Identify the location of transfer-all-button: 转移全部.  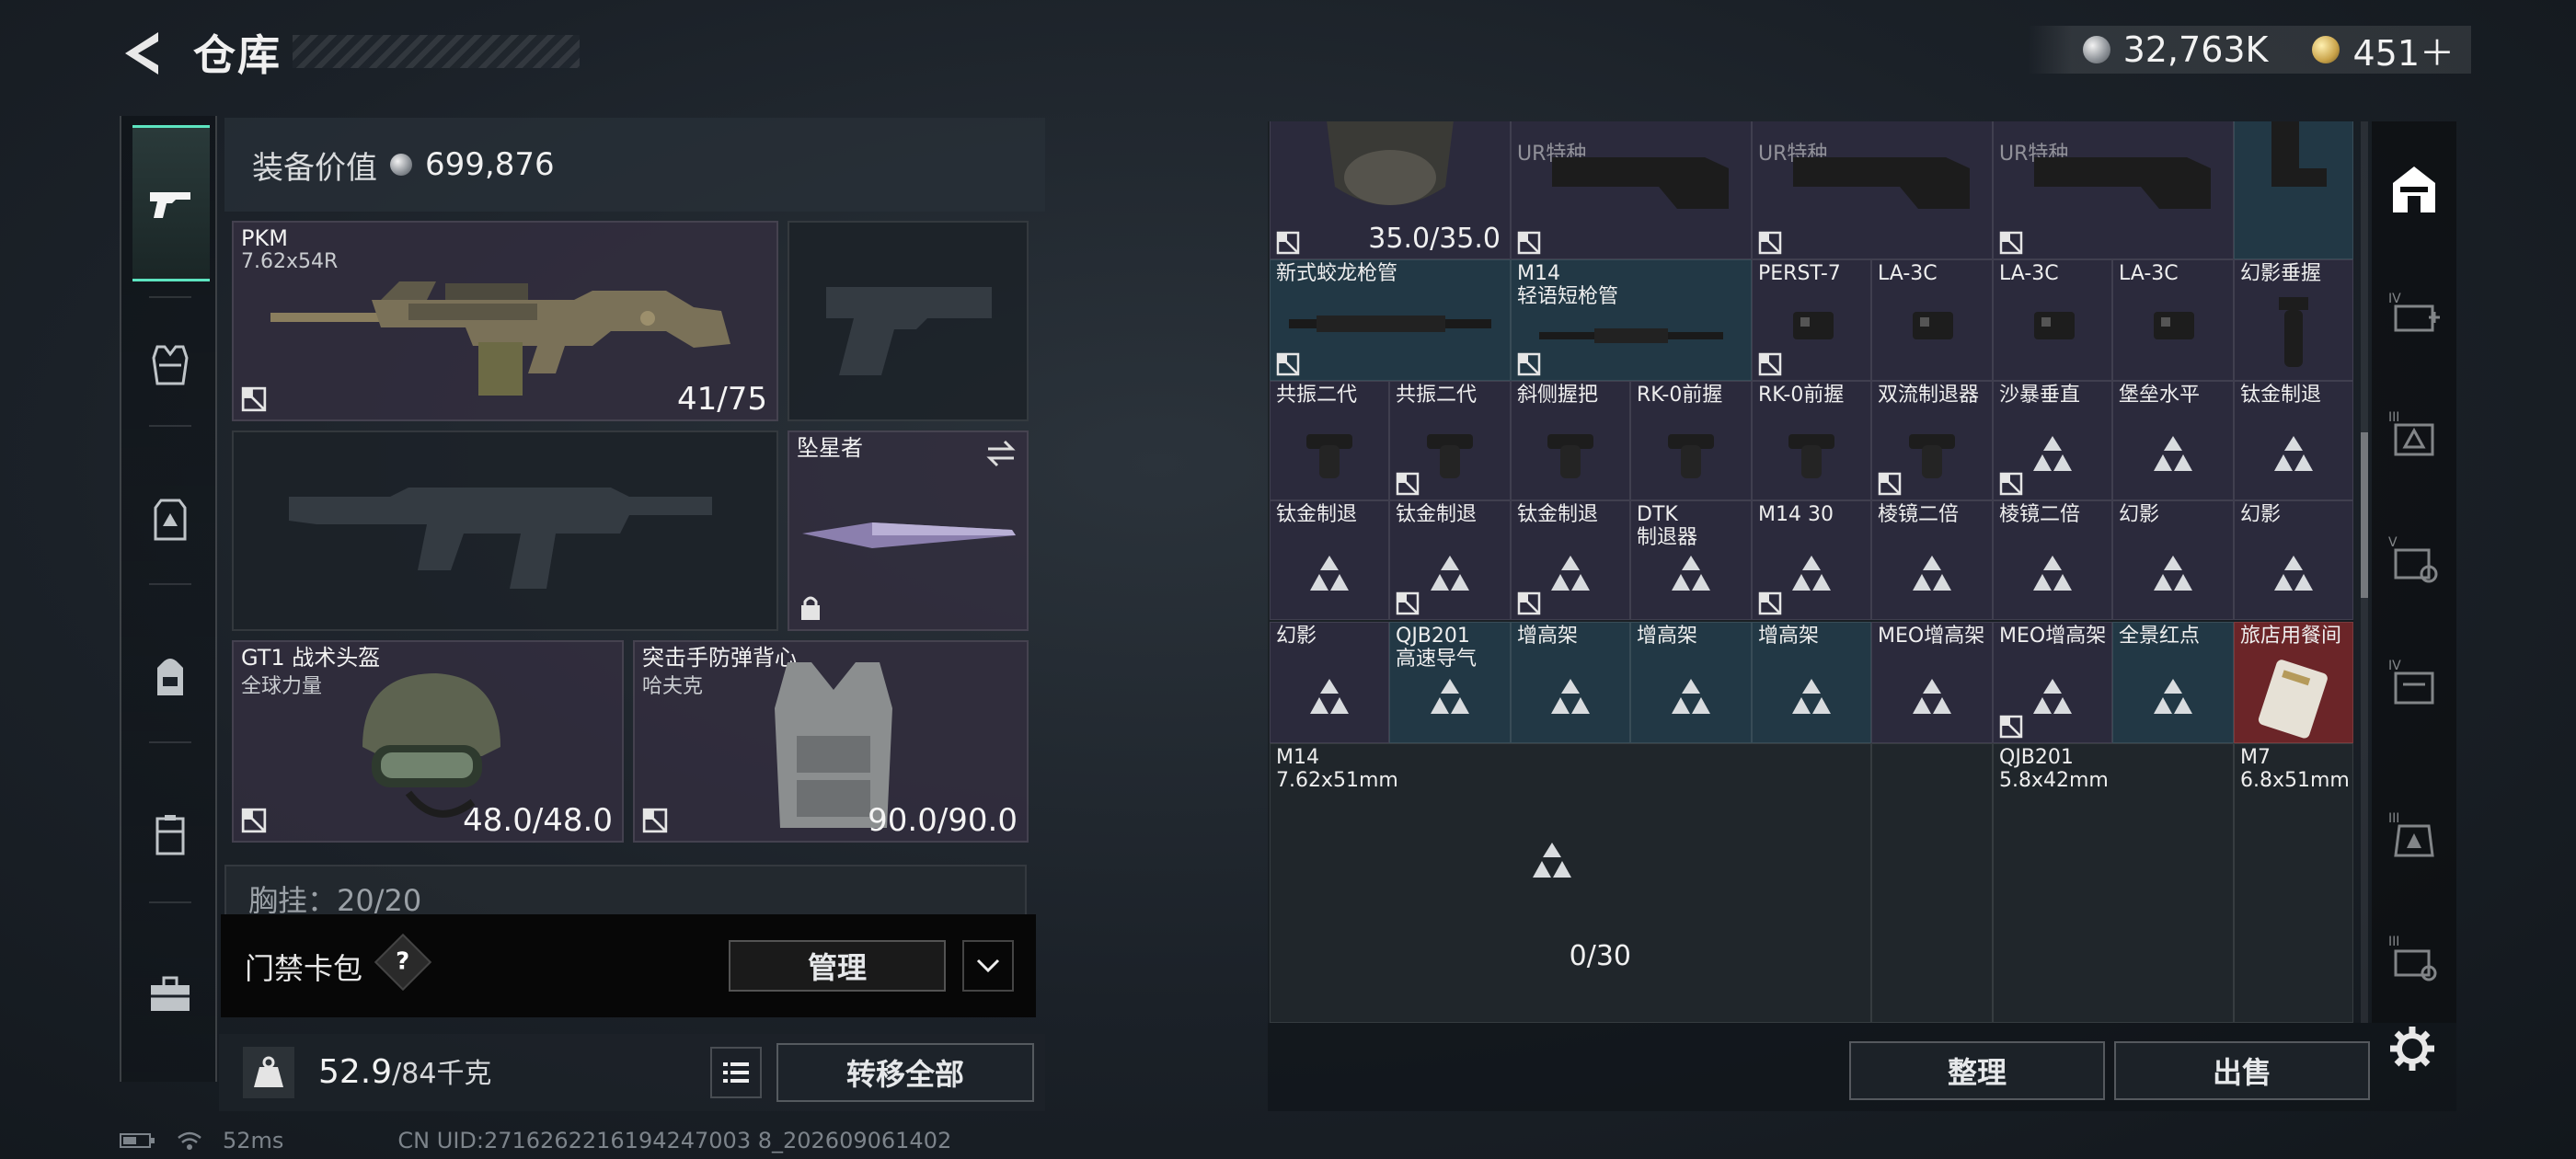
(905, 1072).